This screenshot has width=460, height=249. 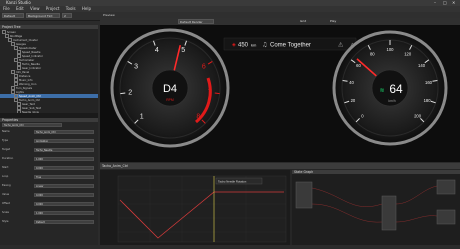 What do you see at coordinates (20, 8) in the screenshot?
I see `menu-edit: Edit` at bounding box center [20, 8].